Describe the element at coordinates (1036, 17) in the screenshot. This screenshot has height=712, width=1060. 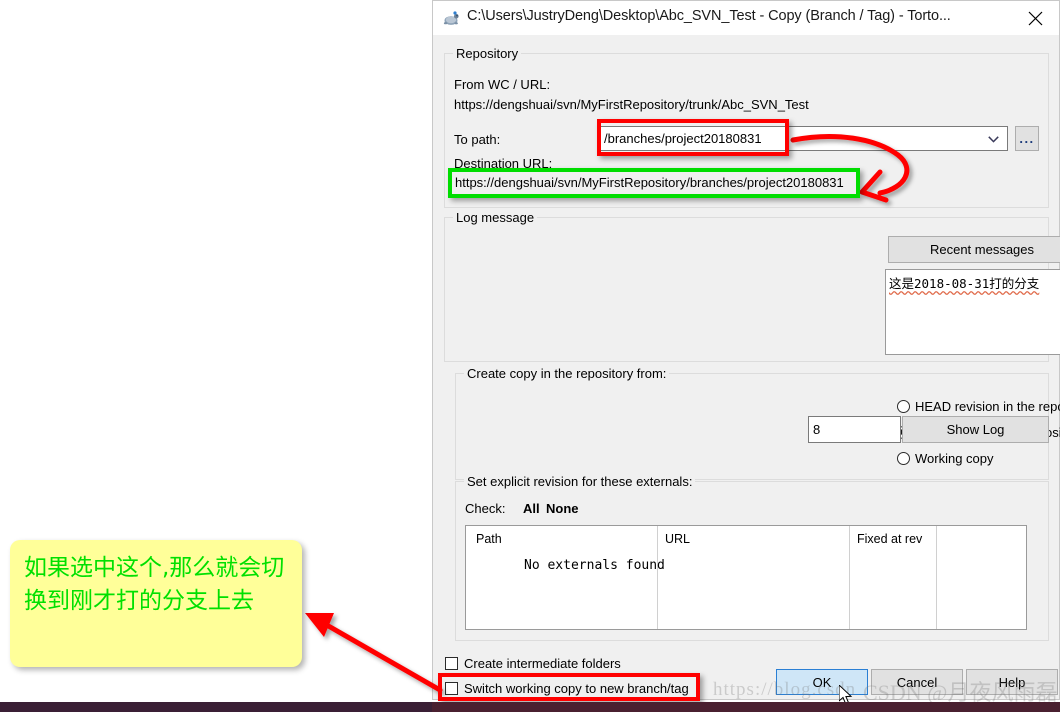
I see `close-icon` at that location.